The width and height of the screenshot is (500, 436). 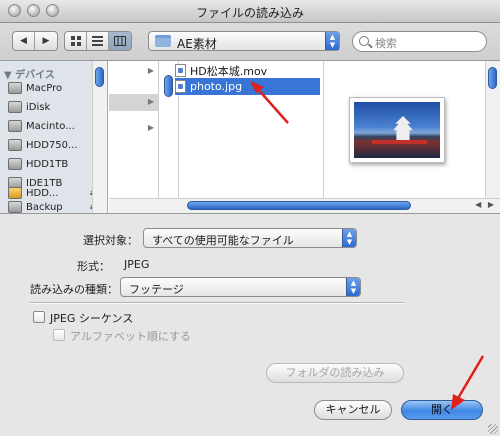 I want to click on sidebar-scrollbar, so click(x=99, y=137).